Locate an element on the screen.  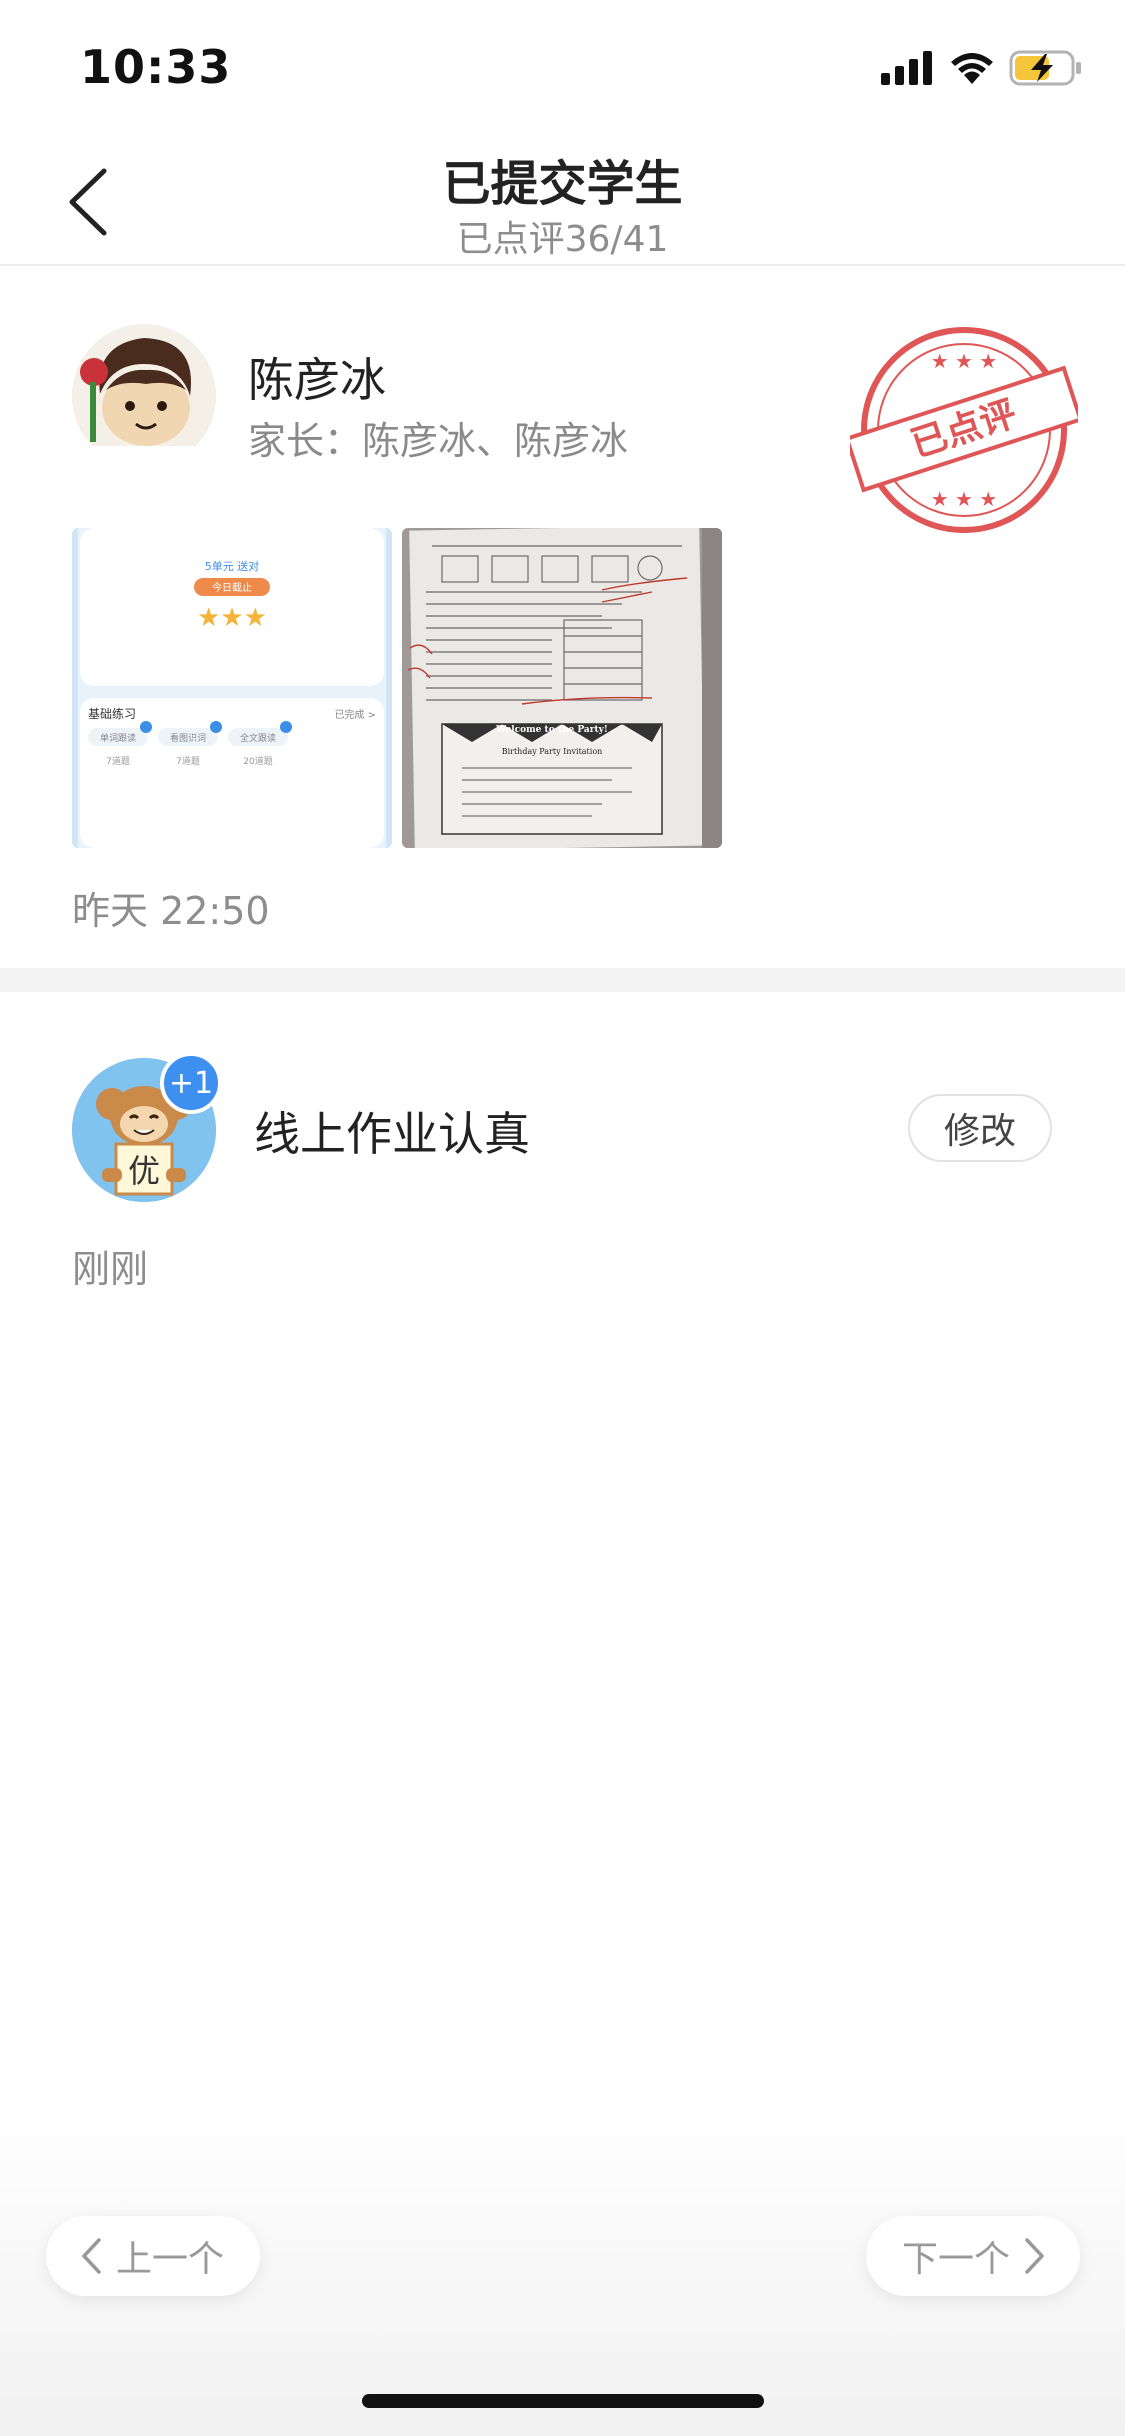
student-name: 陈彦冰 is located at coordinates (317, 380).